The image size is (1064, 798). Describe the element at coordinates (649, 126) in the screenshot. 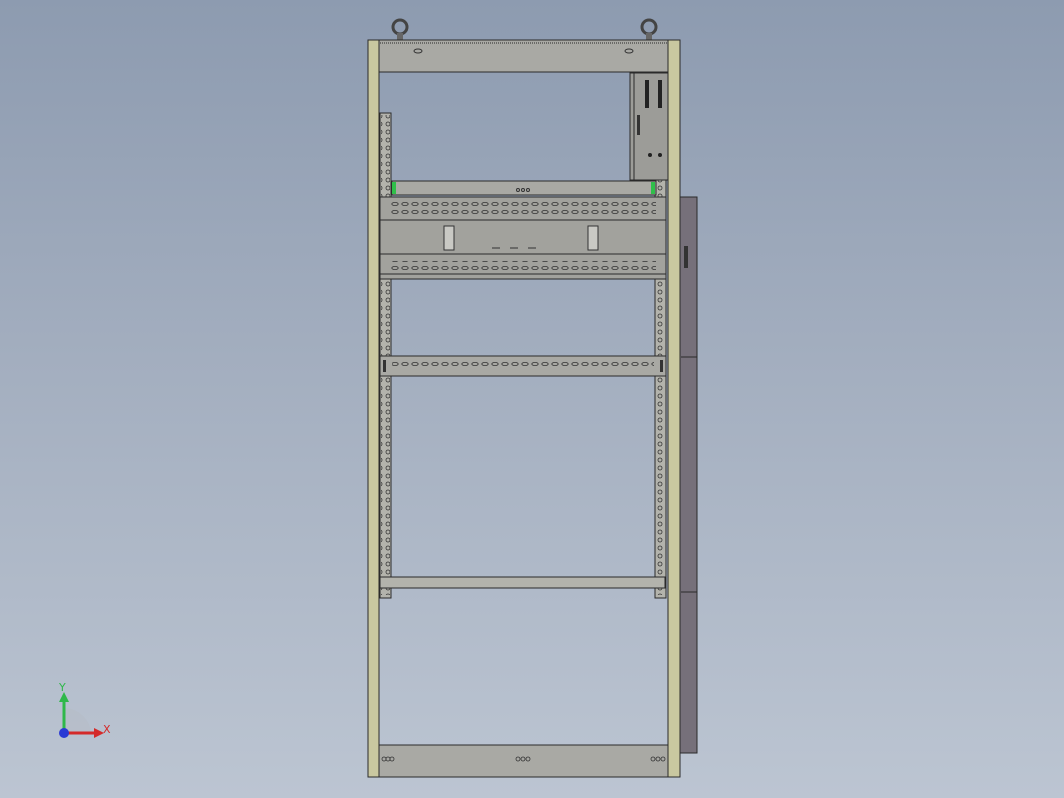

I see `top-right-module` at that location.